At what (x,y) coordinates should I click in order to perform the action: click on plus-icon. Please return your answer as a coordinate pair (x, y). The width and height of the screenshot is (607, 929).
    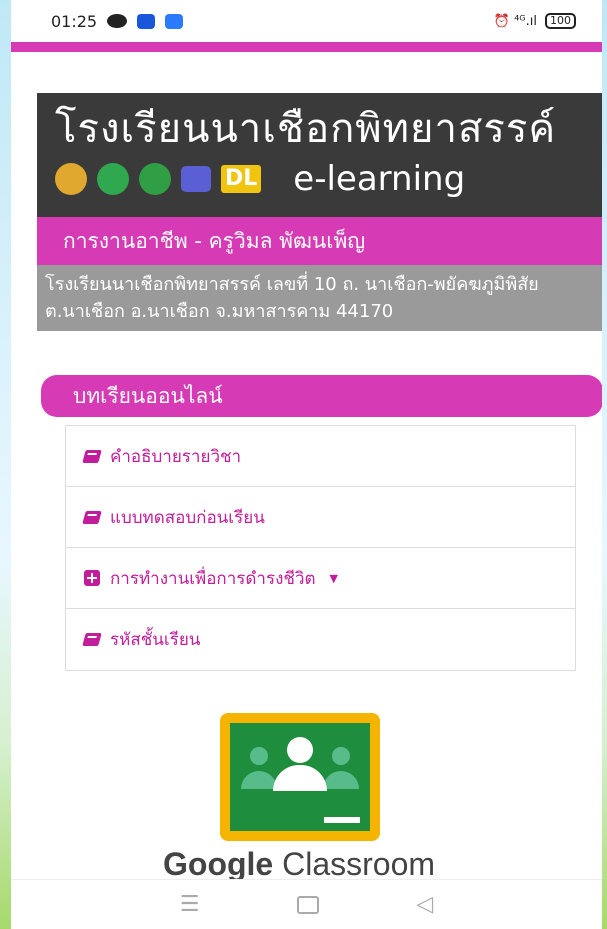
    Looking at the image, I should click on (92, 578).